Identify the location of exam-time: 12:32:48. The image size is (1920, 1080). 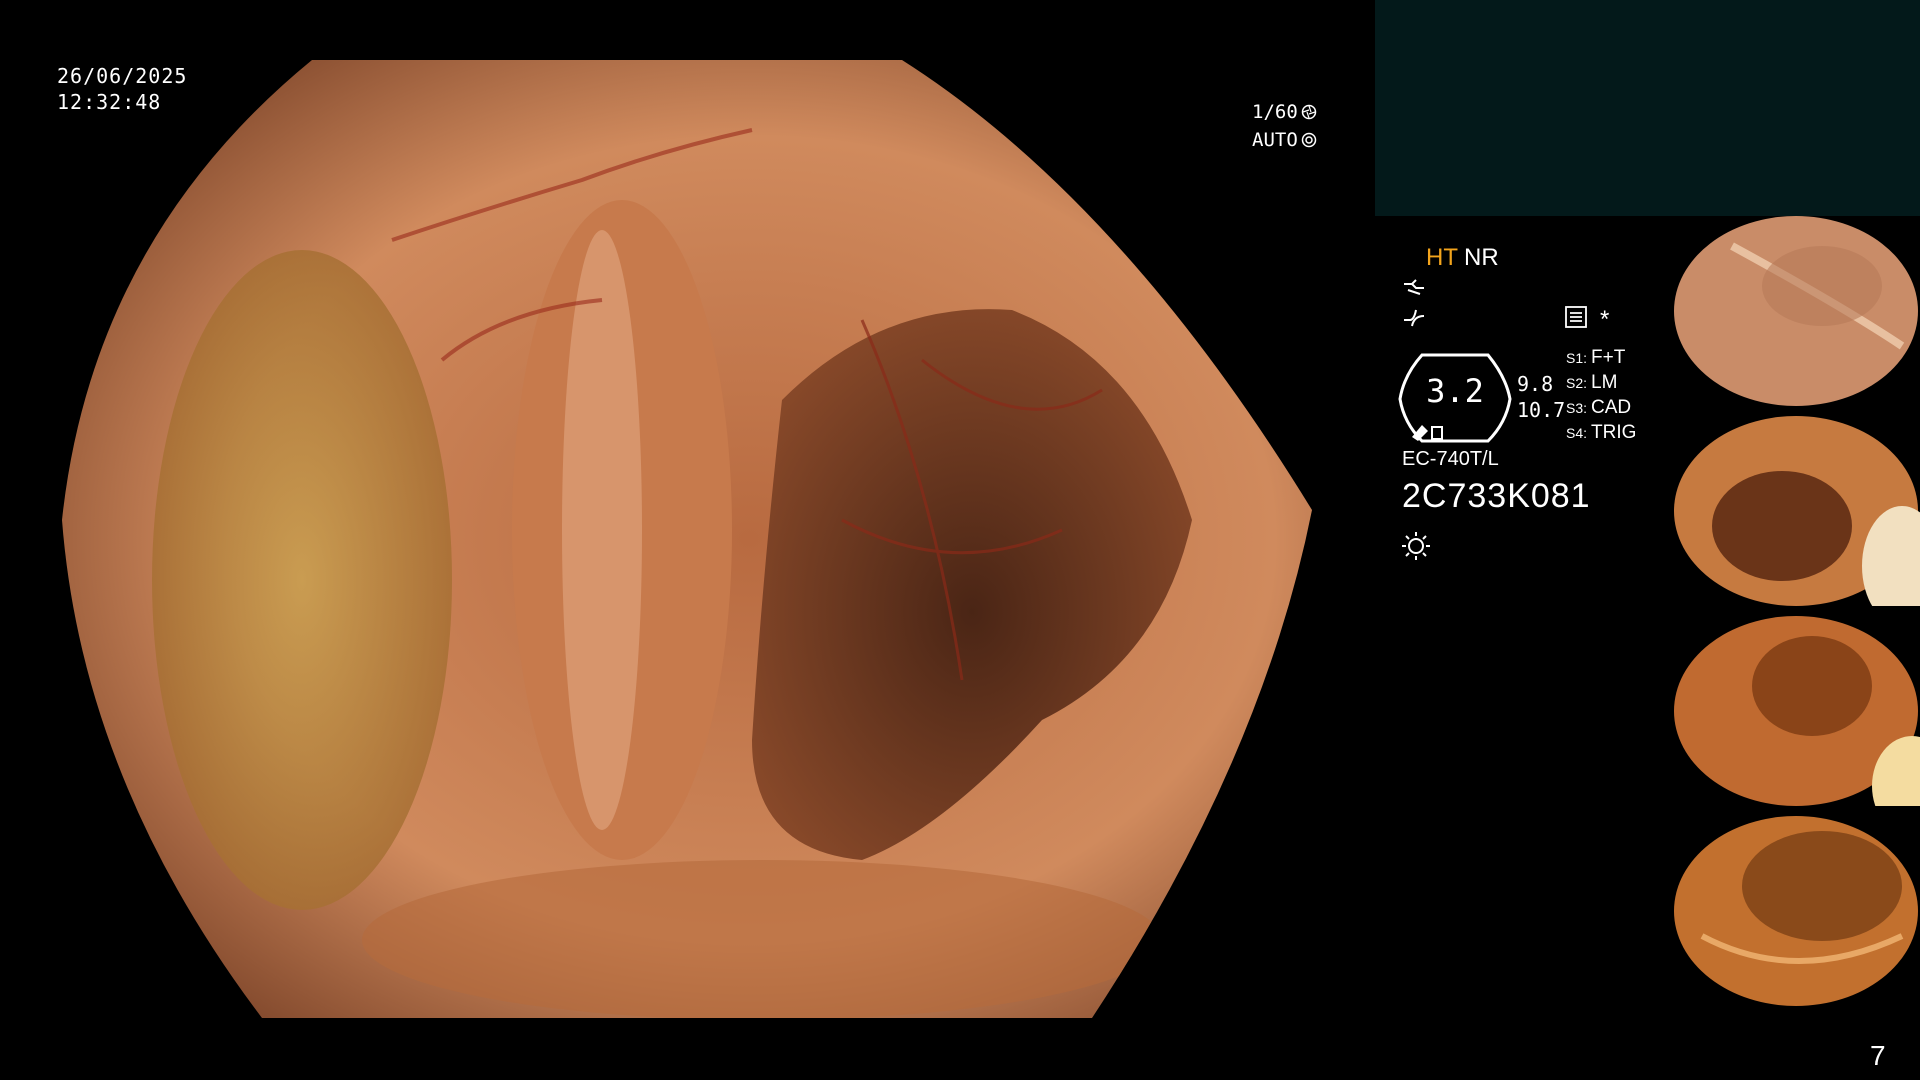
(109, 102).